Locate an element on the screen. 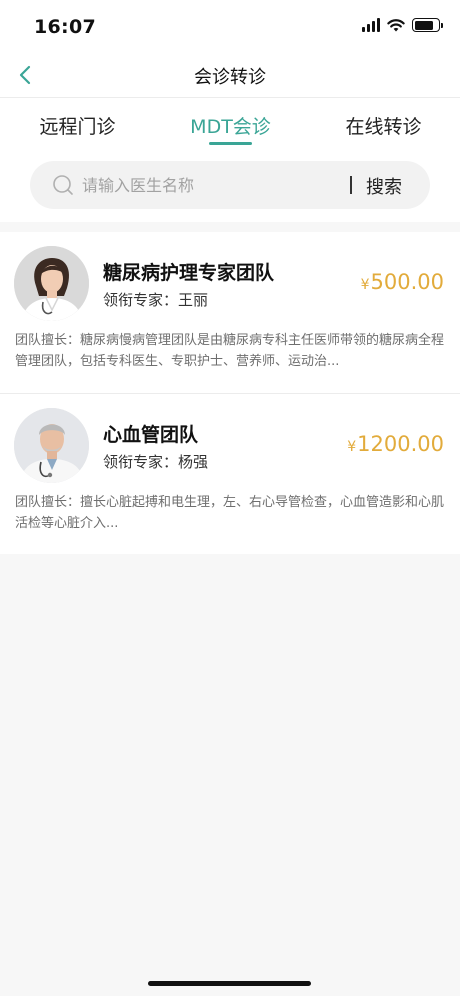 Image resolution: width=460 pixels, height=996 pixels. search-section: 搜索 is located at coordinates (230, 187).